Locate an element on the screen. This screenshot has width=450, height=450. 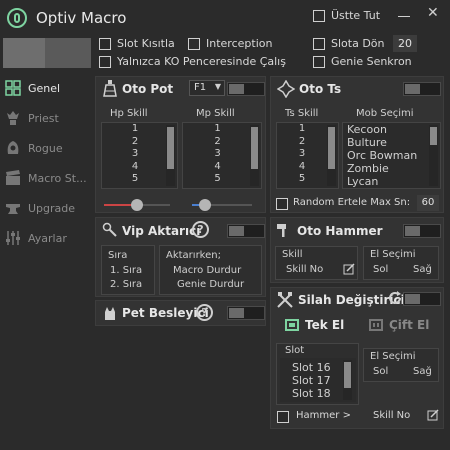
vip-transfer-item-2: Genie Durdur is located at coordinates (210, 284).